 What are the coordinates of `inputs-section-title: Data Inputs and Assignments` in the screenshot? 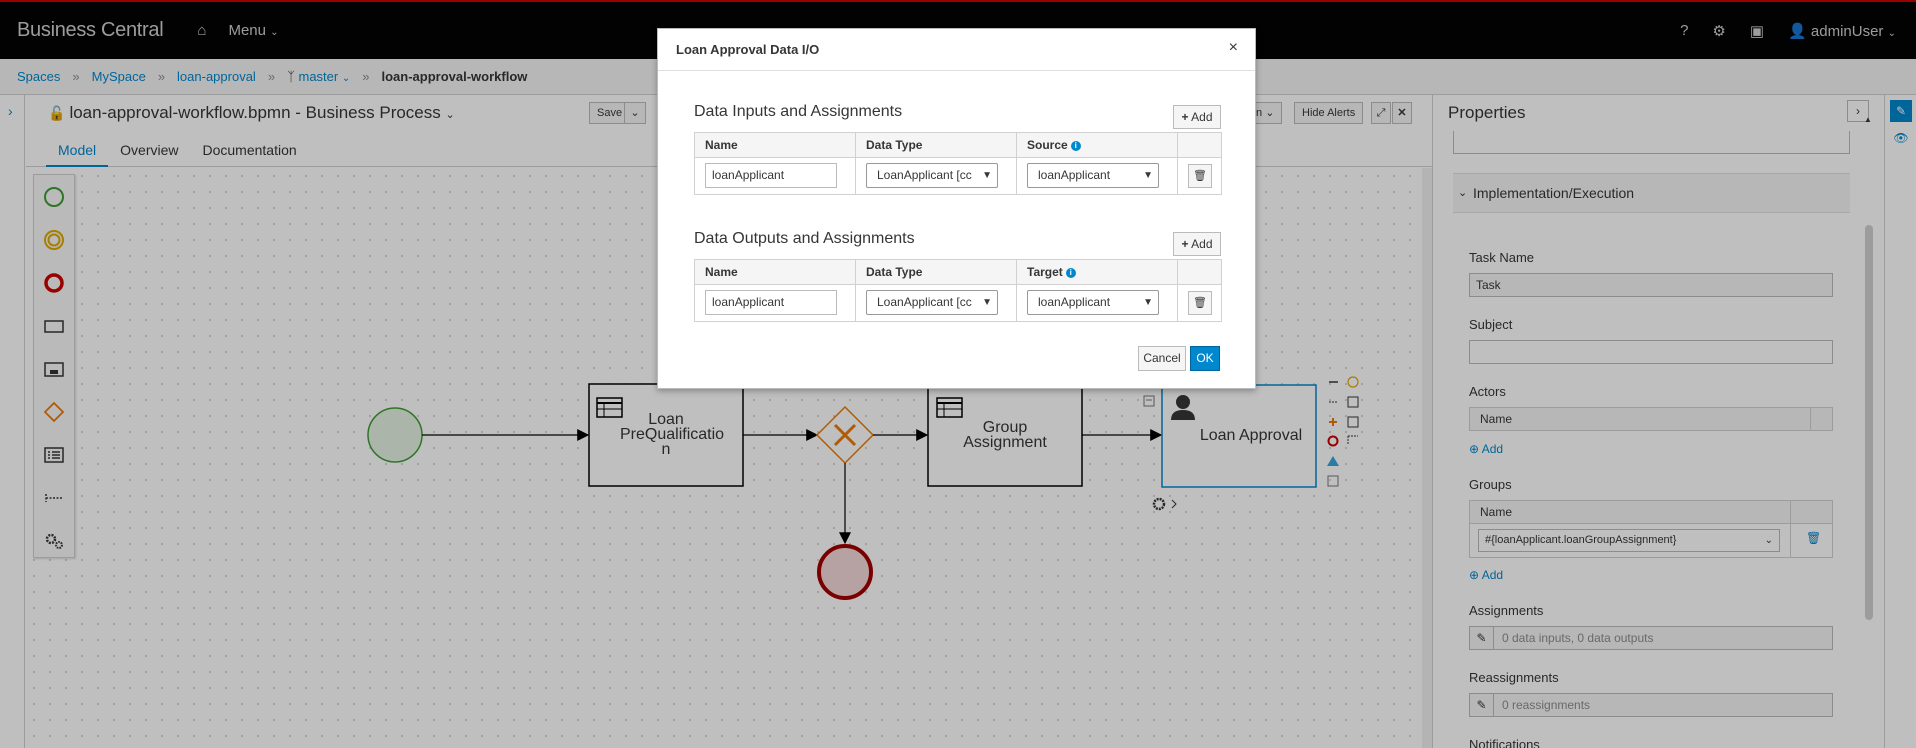 It's located at (798, 111).